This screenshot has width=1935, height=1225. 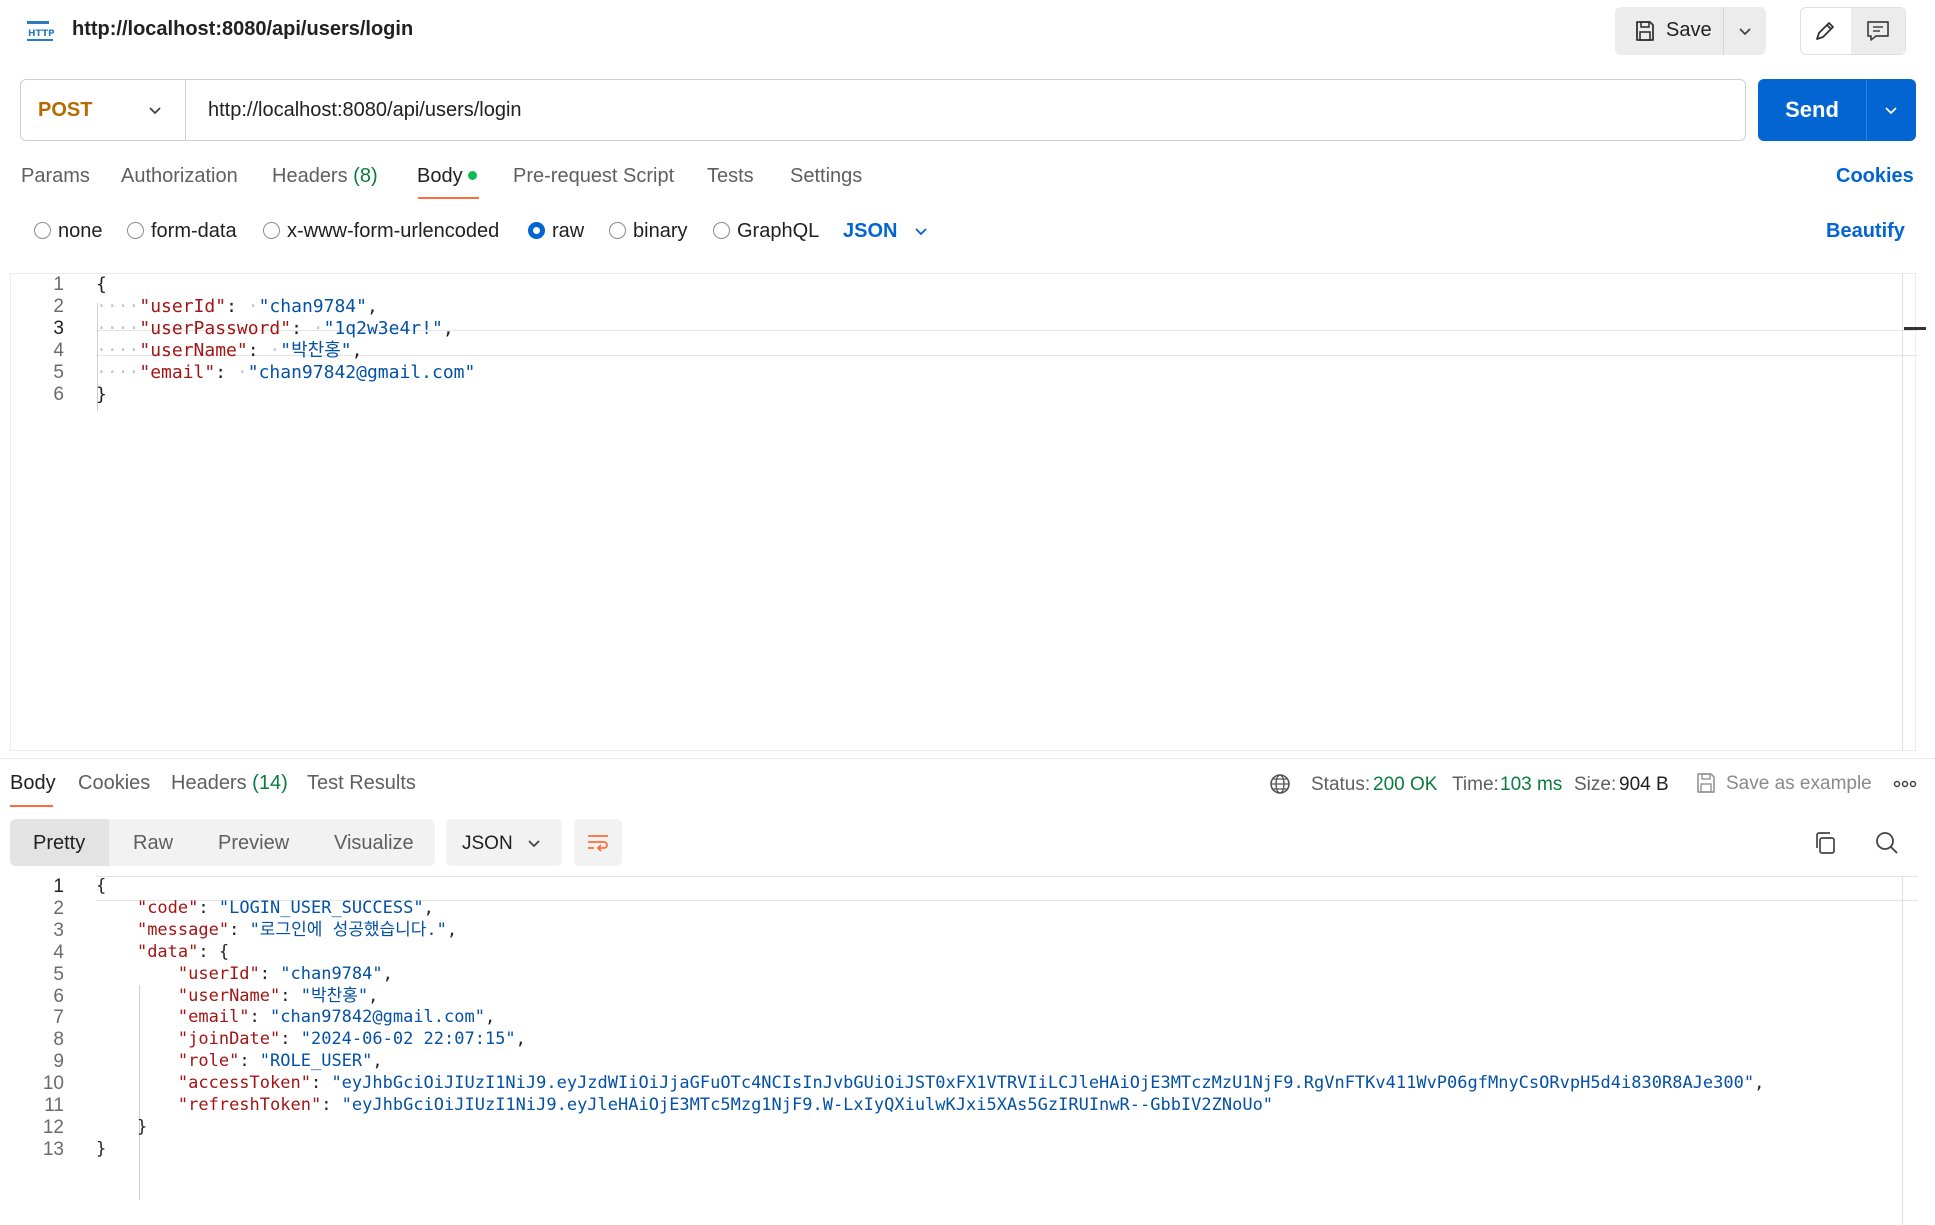 I want to click on radio-none, so click(x=42, y=230).